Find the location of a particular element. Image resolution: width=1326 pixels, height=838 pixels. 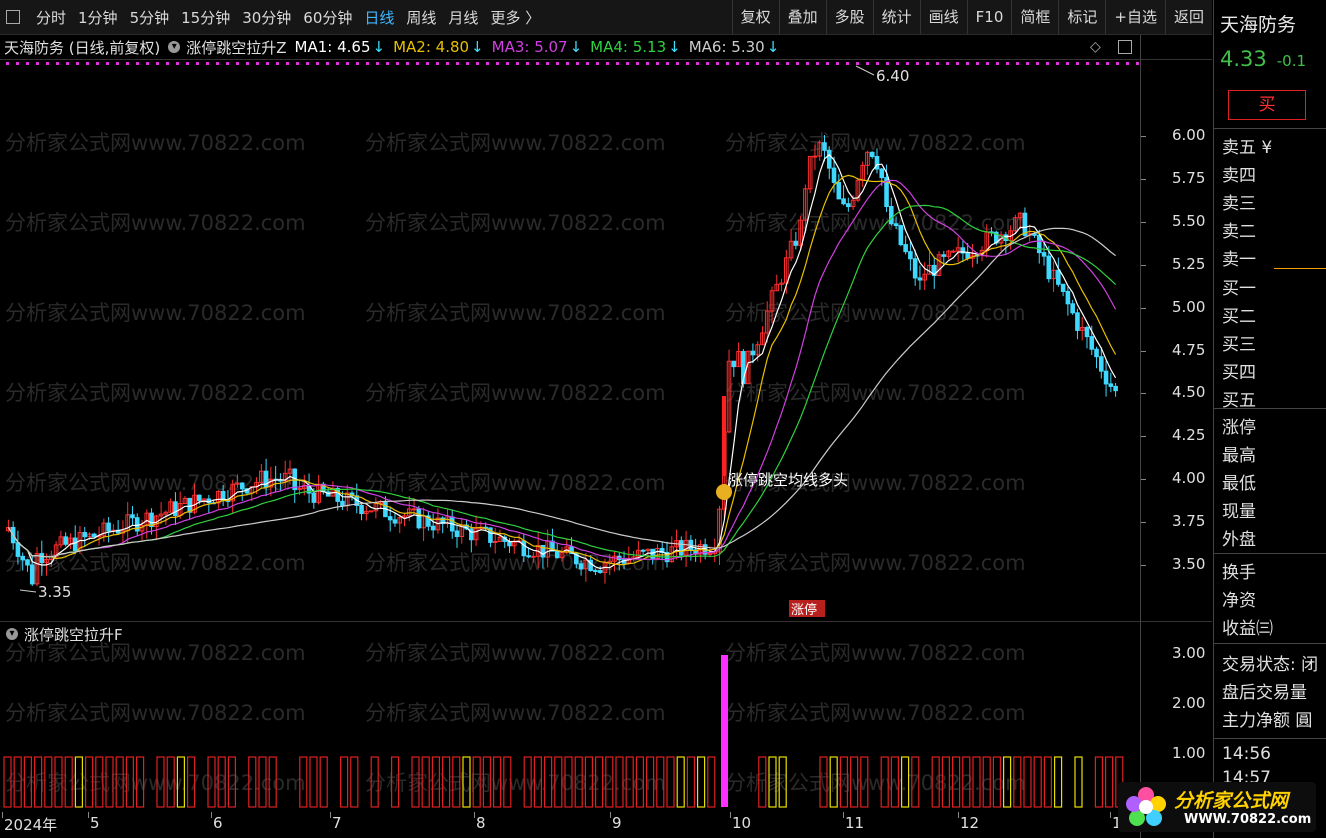

low-marker-line is located at coordinates (28, 591).